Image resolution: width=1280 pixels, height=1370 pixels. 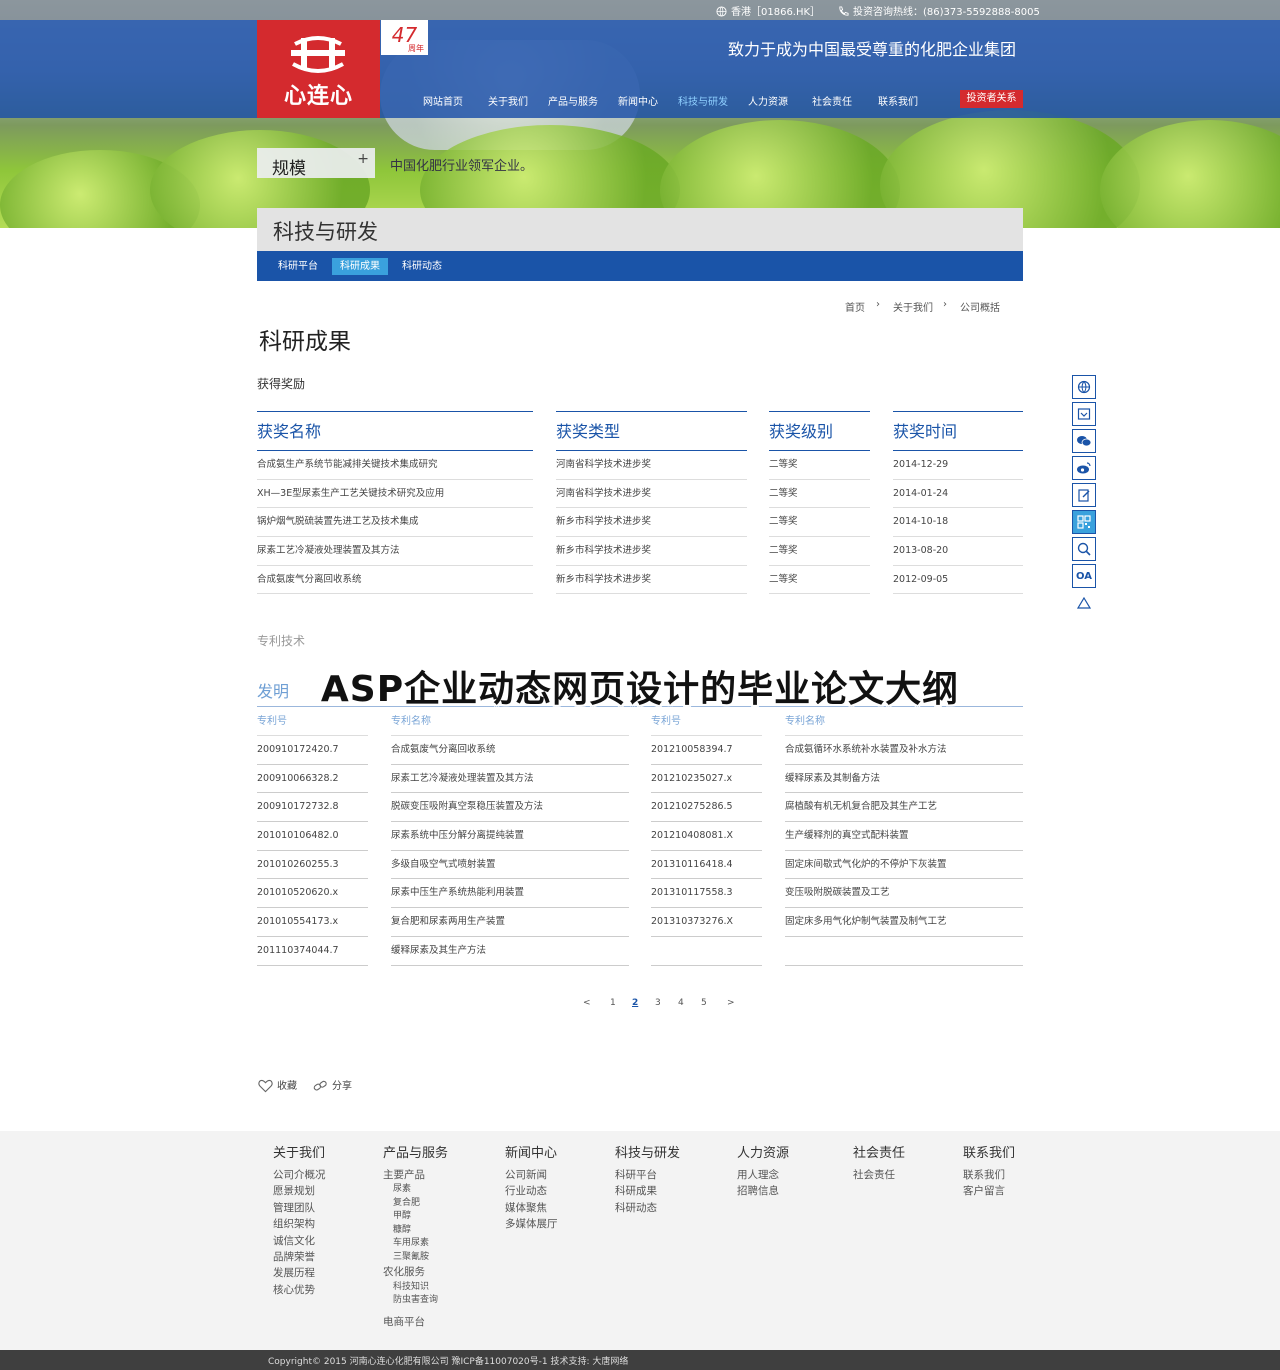 I want to click on breadcrumb-home: 首页, so click(x=855, y=306).